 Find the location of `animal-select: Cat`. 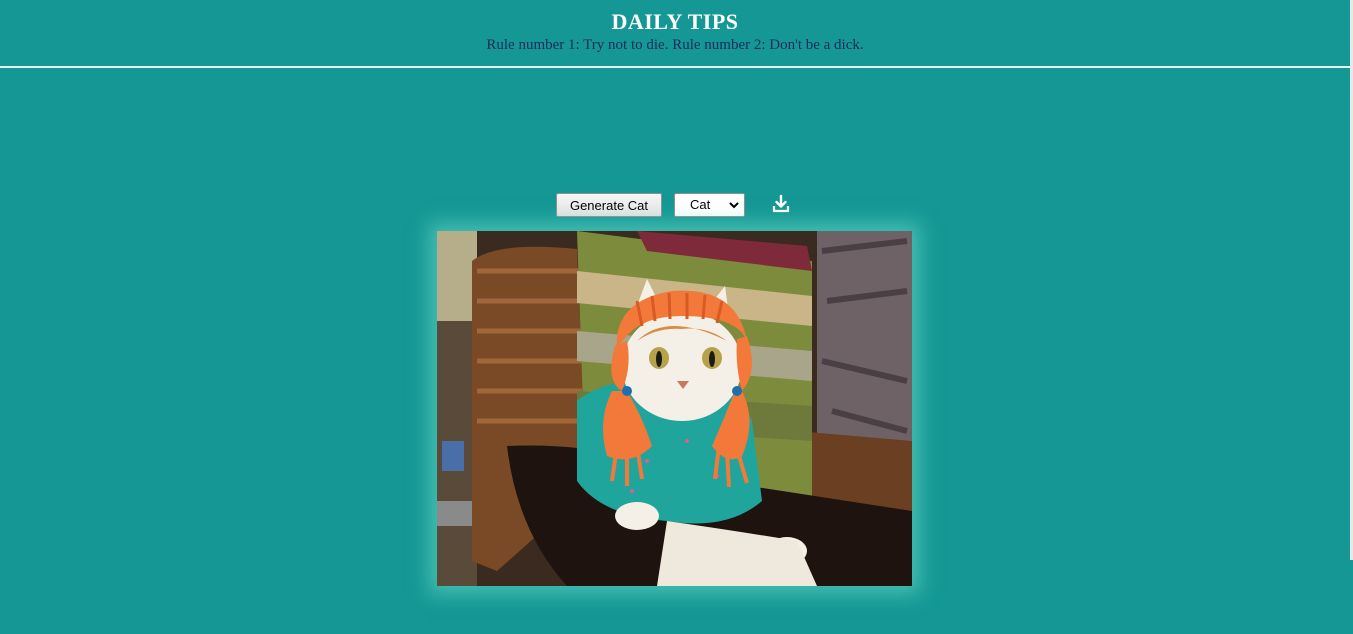

animal-select: Cat is located at coordinates (709, 205).